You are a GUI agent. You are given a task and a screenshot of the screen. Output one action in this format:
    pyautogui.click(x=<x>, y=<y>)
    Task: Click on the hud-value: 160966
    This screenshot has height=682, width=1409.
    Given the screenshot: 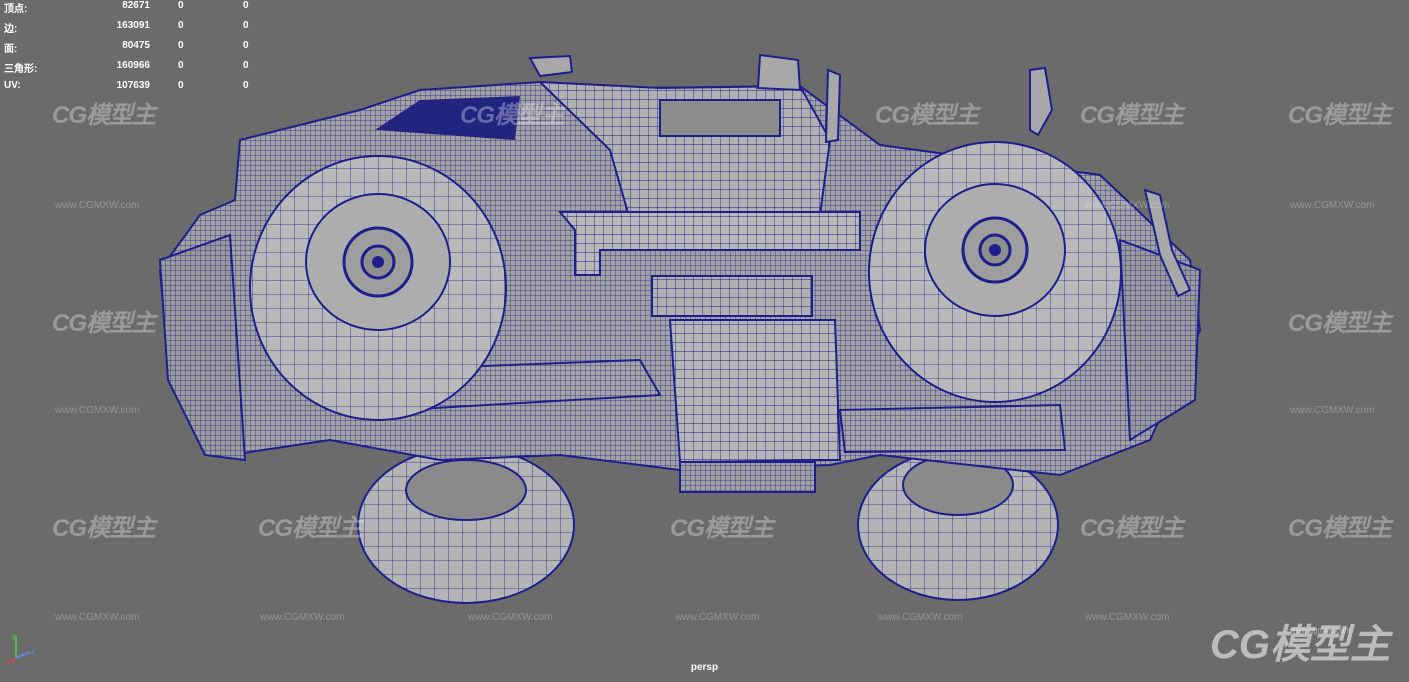 What is the action you would take?
    pyautogui.click(x=133, y=65)
    